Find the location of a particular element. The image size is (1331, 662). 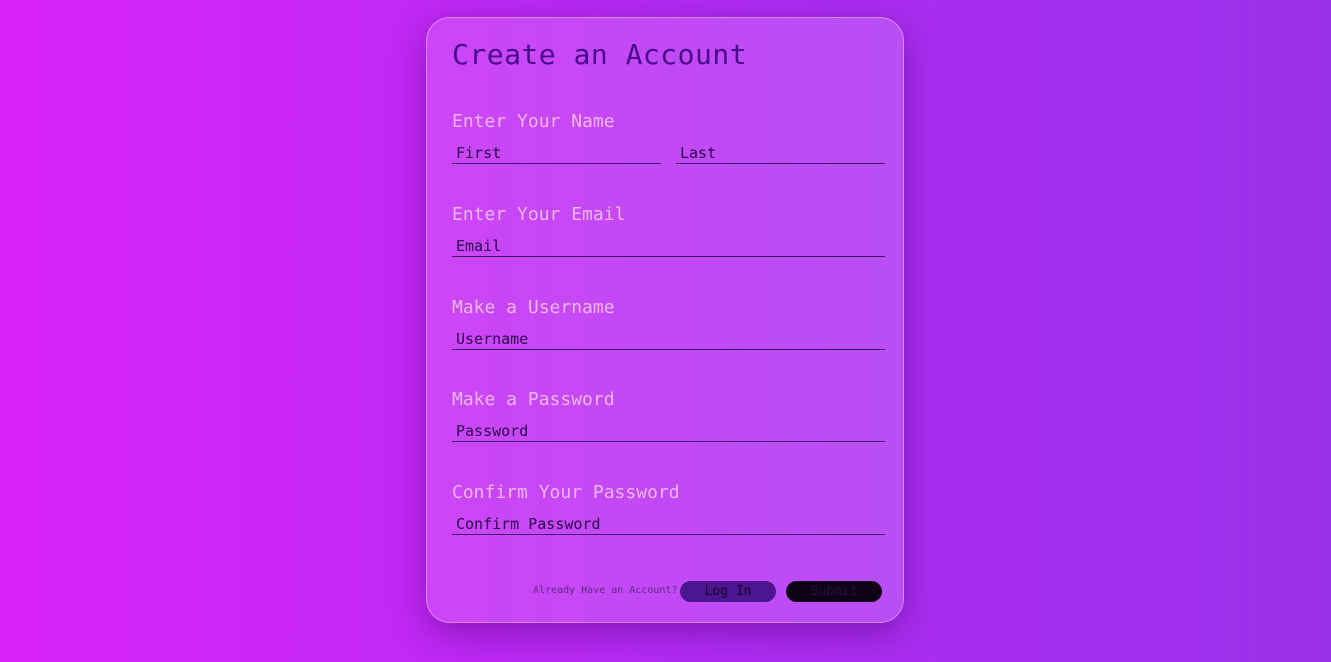

first-name-input is located at coordinates (556, 153).